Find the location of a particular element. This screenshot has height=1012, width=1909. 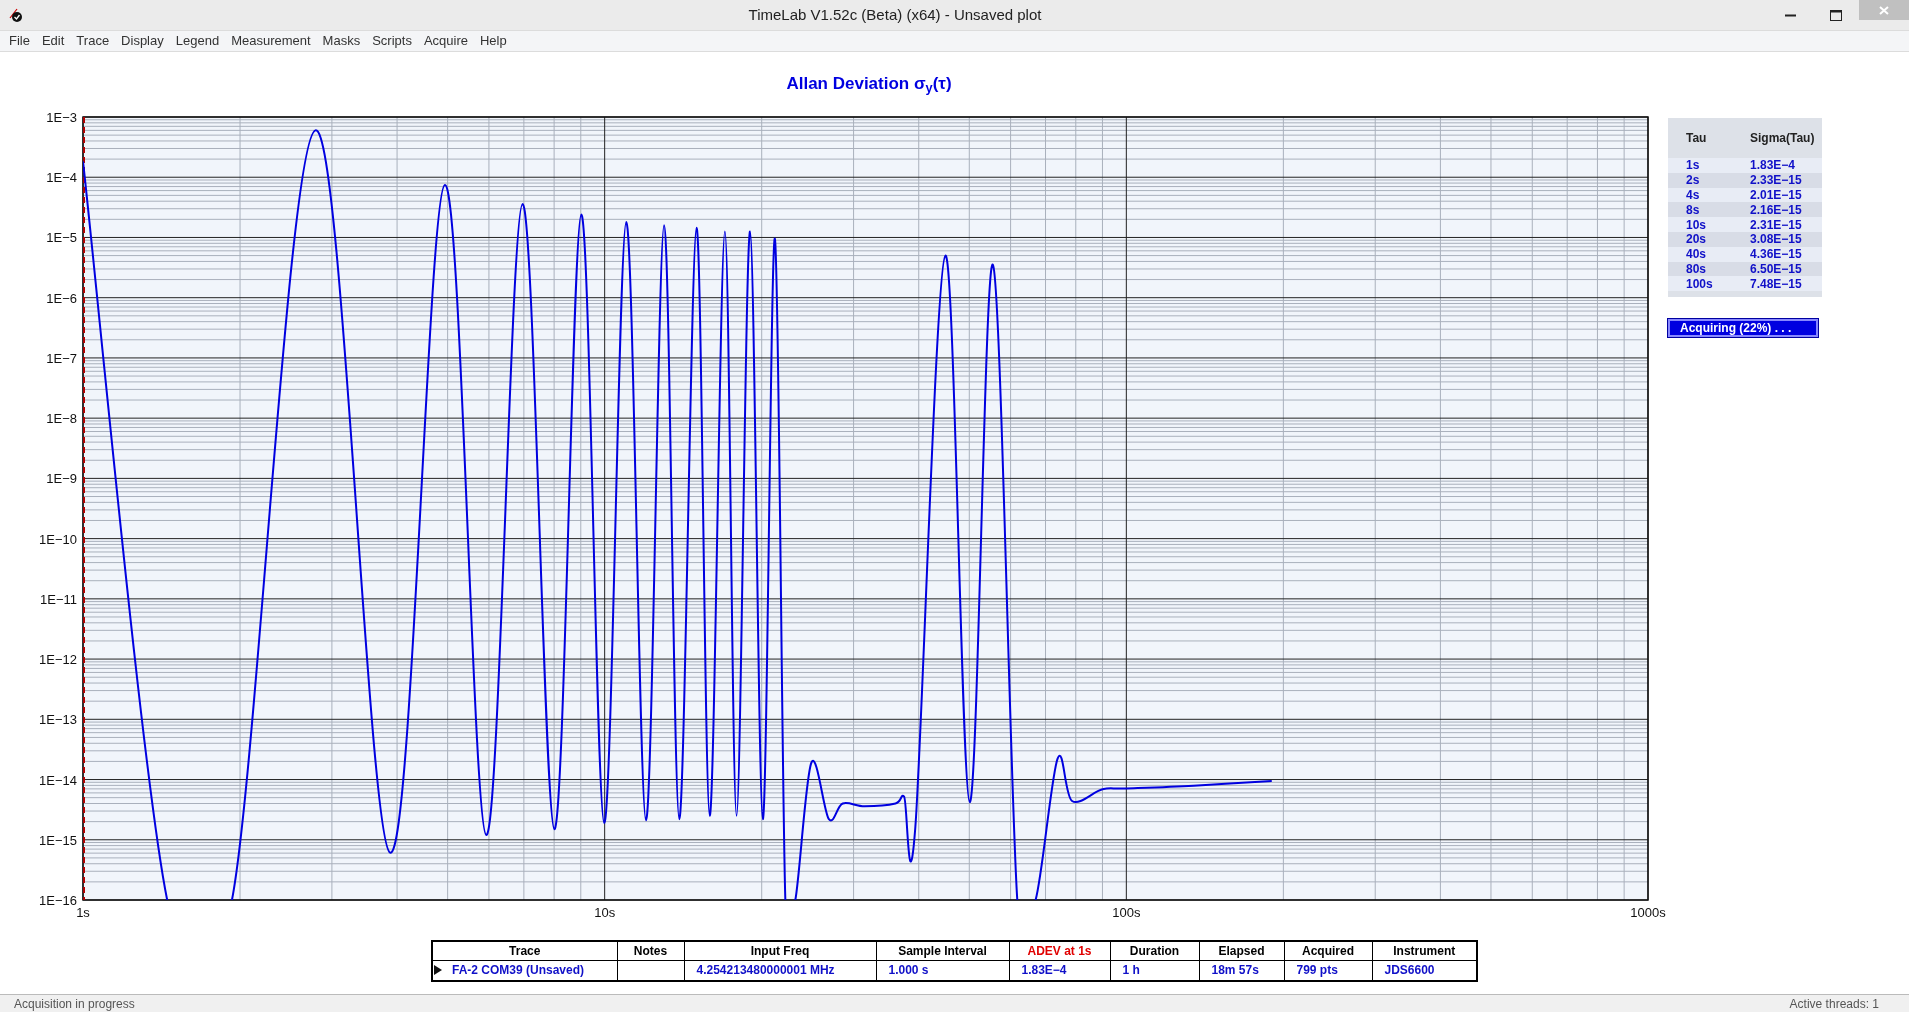

table-cell-text: 6.50E−15 is located at coordinates (1775, 269).